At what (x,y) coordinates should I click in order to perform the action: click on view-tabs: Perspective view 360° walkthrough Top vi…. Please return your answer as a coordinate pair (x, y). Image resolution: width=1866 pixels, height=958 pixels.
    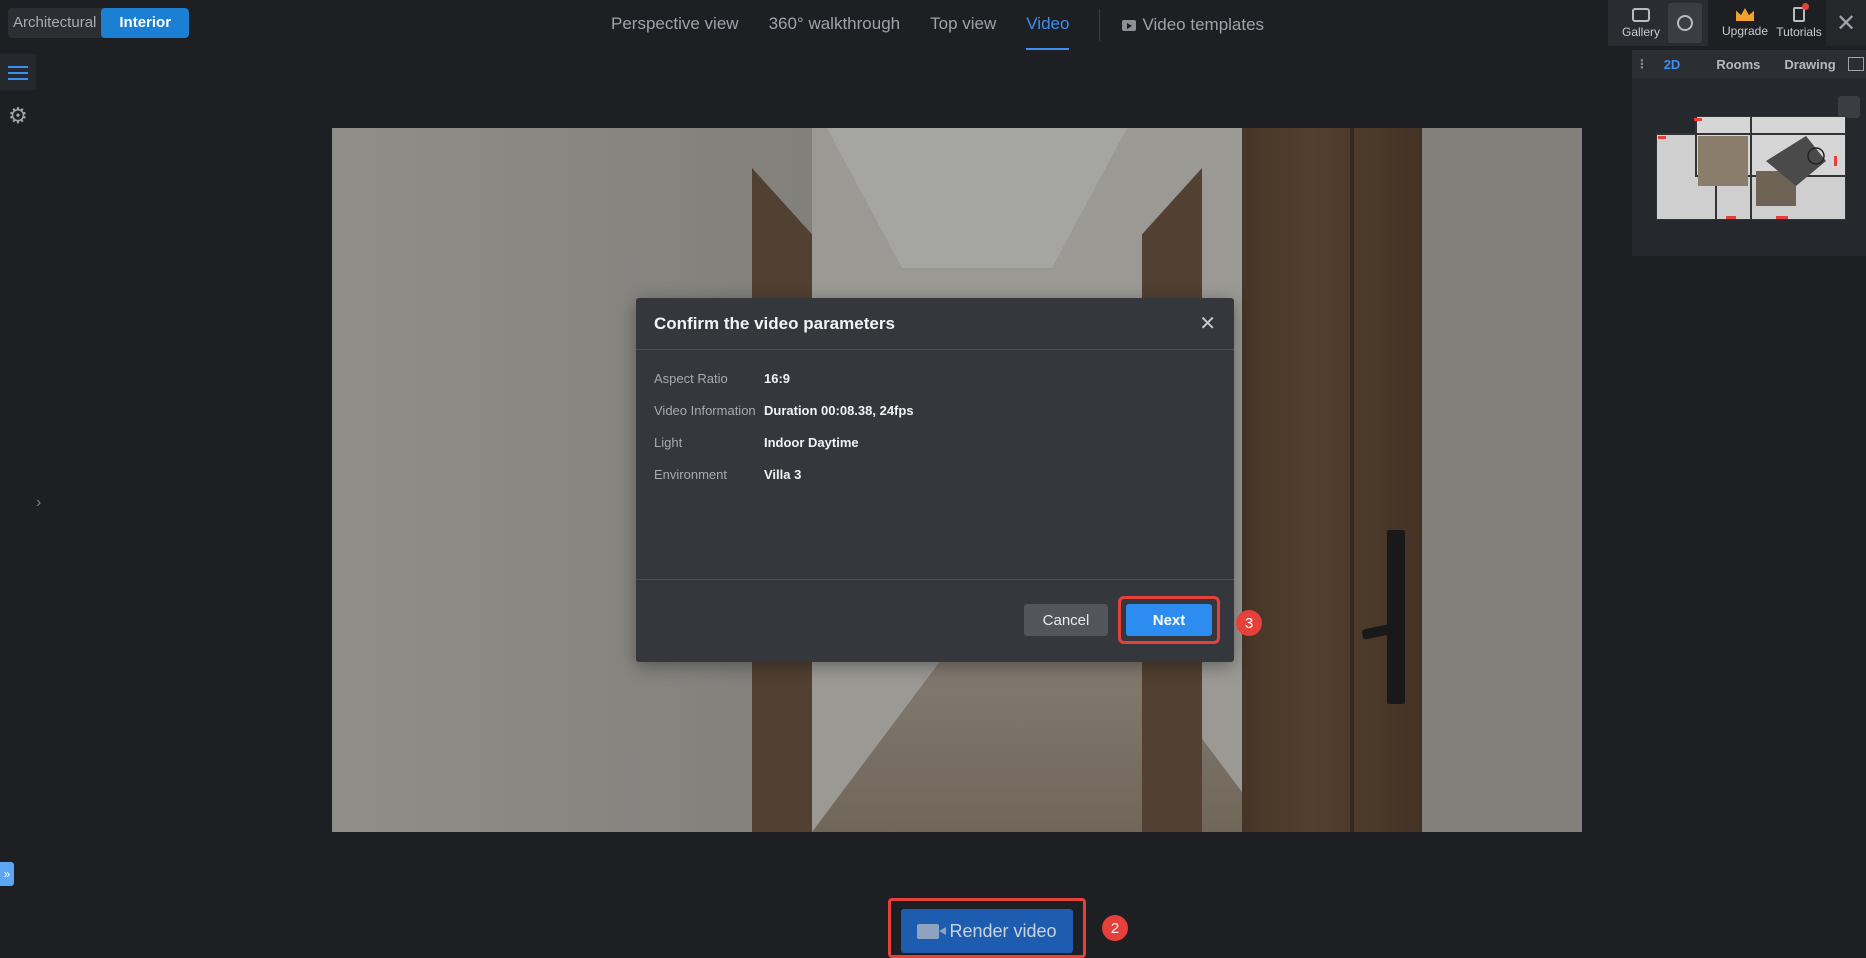
    Looking at the image, I should click on (930, 25).